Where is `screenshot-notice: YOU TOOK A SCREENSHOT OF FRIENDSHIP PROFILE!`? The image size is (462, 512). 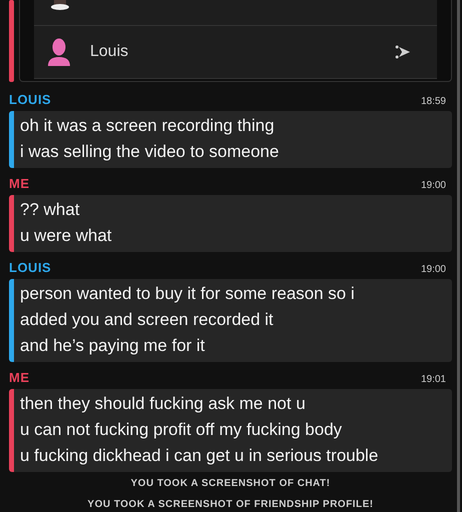
screenshot-notice: YOU TOOK A SCREENSHOT OF FRIENDSHIP PROFILE! is located at coordinates (231, 504).